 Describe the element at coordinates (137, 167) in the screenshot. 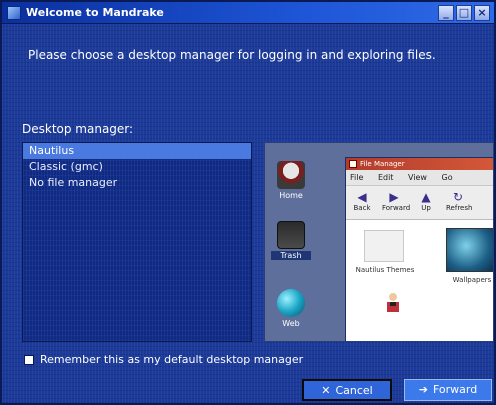

I see `list-item-classic: Classic (gmc)` at that location.